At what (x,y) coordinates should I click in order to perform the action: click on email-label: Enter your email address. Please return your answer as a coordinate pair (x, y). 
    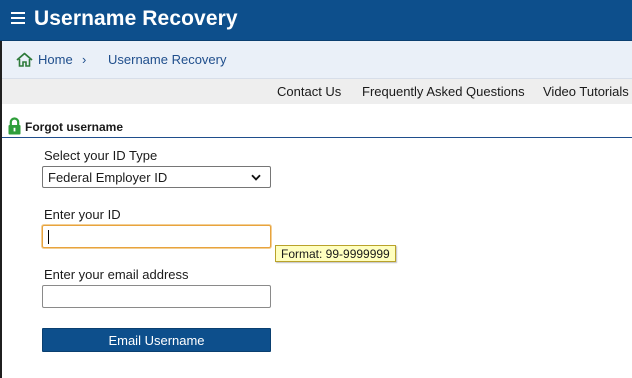
    Looking at the image, I should click on (116, 274).